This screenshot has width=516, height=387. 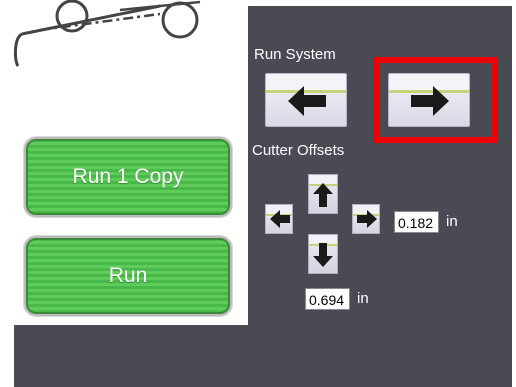 I want to click on run-1-copy-button: Run 1 Copy, so click(x=128, y=177).